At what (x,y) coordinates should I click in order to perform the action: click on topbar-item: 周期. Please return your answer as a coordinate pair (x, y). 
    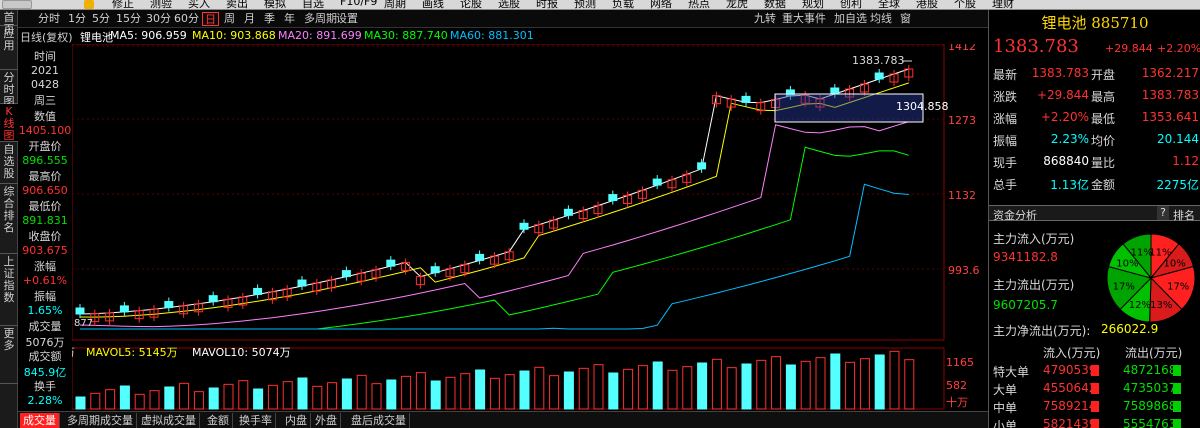
    Looking at the image, I should click on (395, 4).